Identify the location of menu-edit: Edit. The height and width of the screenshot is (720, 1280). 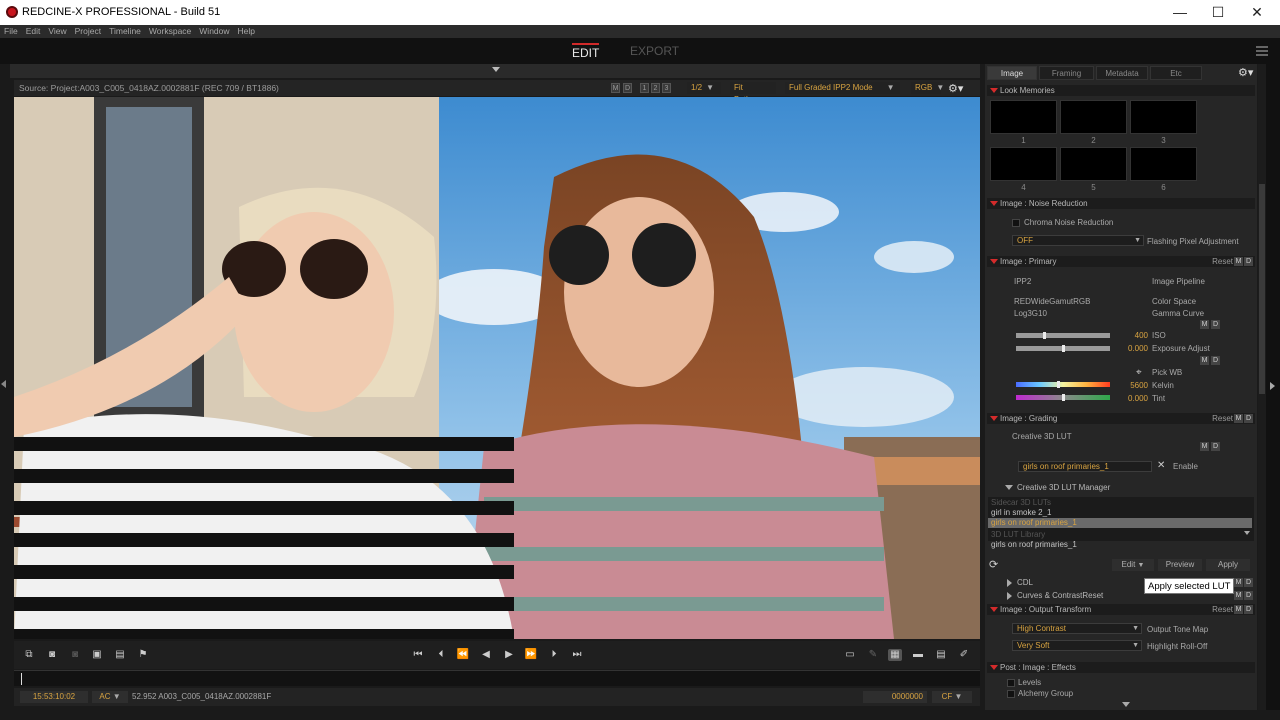
(33, 31).